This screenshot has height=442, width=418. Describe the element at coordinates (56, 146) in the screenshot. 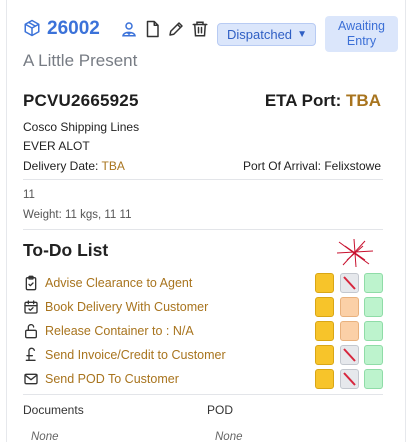

I see `vessel-name: EVER ALOT` at that location.